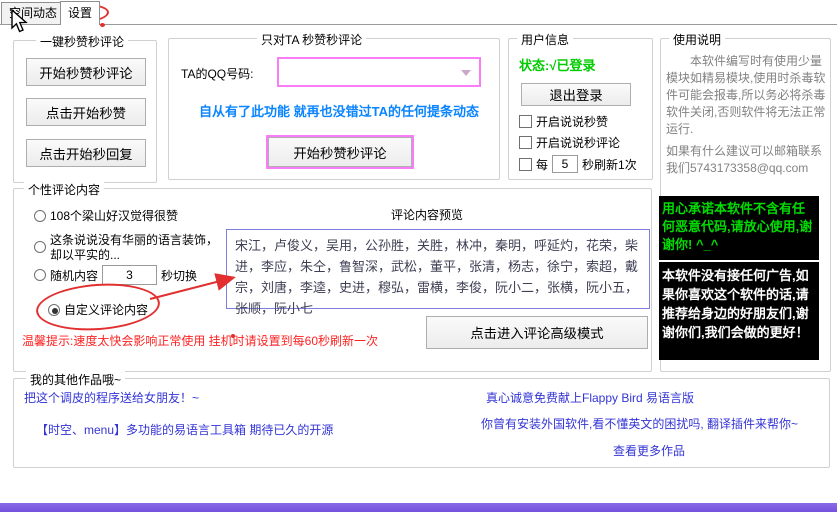 The height and width of the screenshot is (512, 837). What do you see at coordinates (179, 275) in the screenshot?
I see `random-radio-suffix: 秒切换` at bounding box center [179, 275].